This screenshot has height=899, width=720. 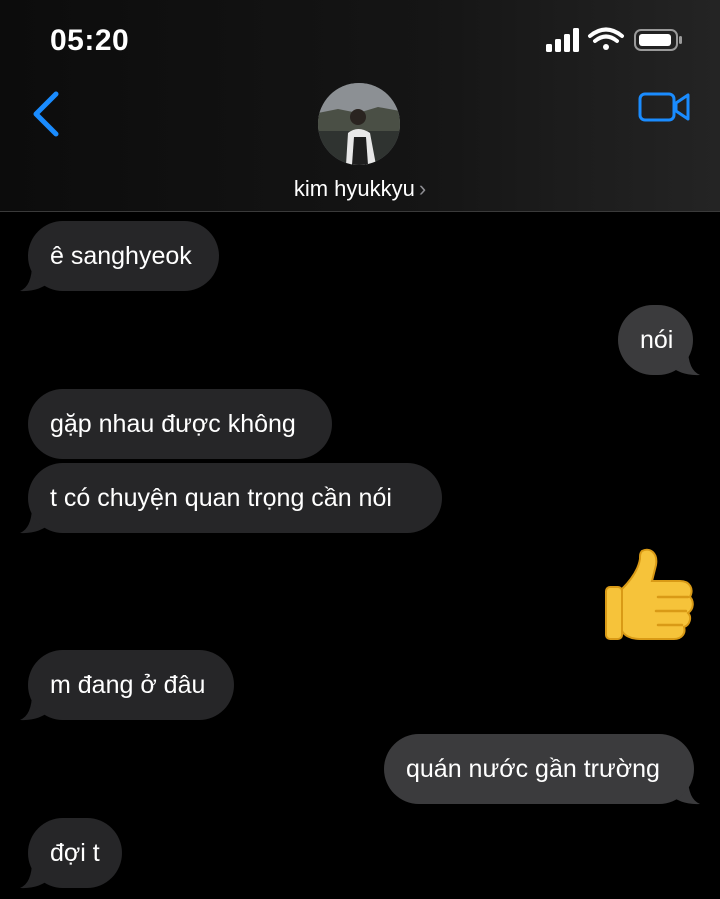 I want to click on message-bubble-incoming: ê sanghyeok, so click(x=123, y=256).